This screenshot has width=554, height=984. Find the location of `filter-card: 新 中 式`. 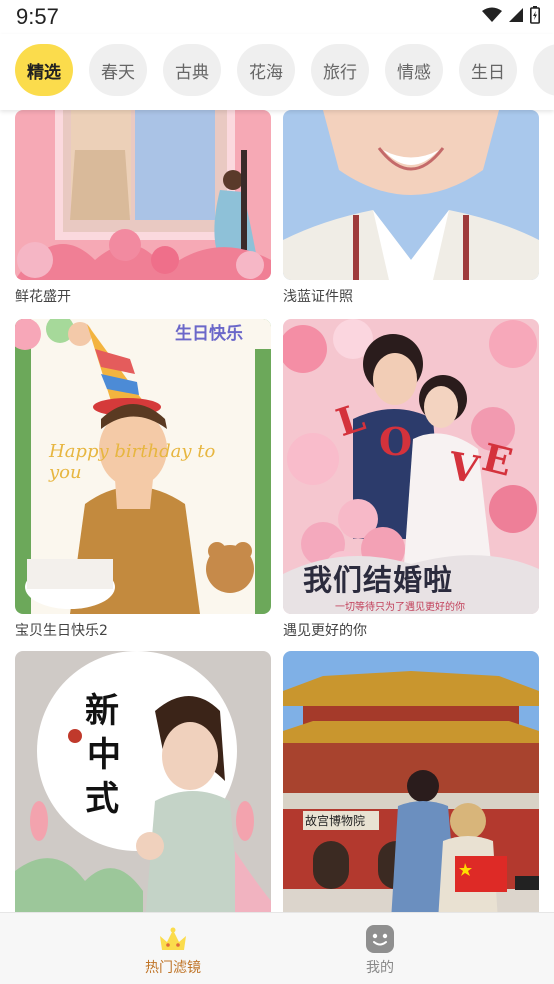

filter-card: 新 中 式 is located at coordinates (143, 781).